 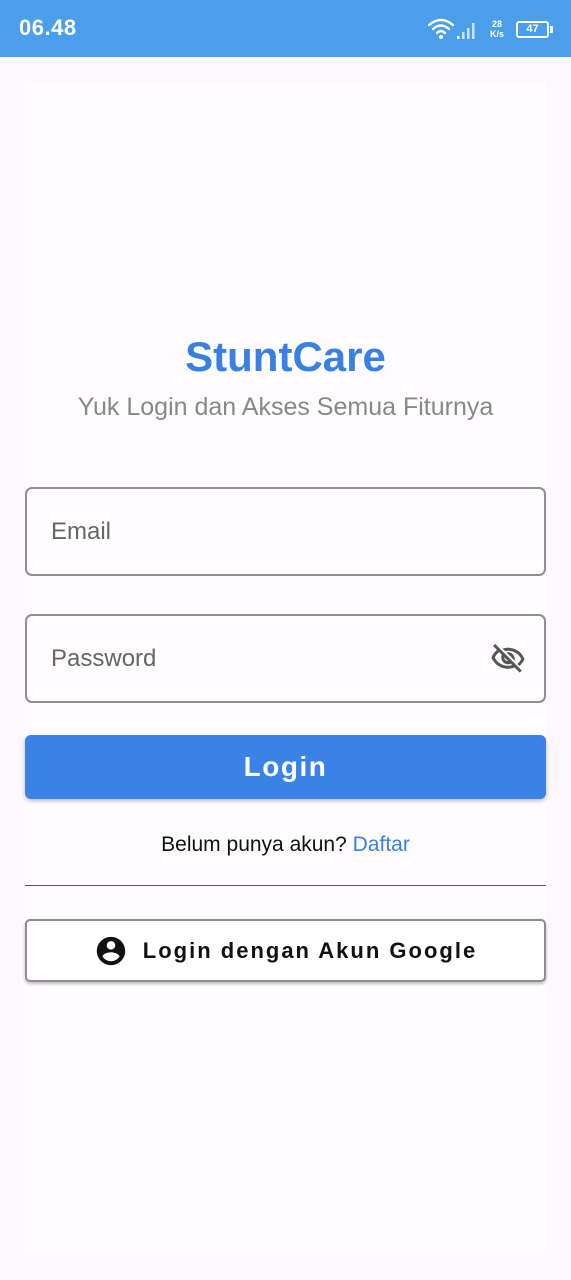 I want to click on network-speed-unit: K/s, so click(x=496, y=34).